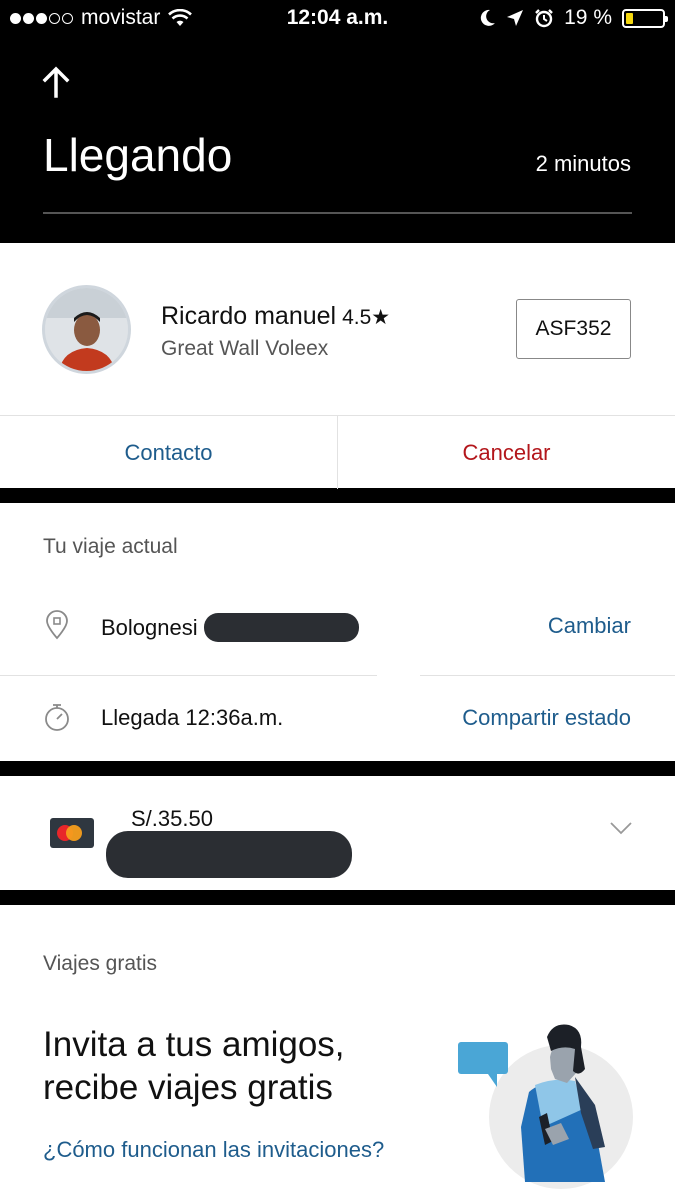 Image resolution: width=675 pixels, height=1200 pixels. What do you see at coordinates (168, 452) in the screenshot?
I see `contact-button: Contacto` at bounding box center [168, 452].